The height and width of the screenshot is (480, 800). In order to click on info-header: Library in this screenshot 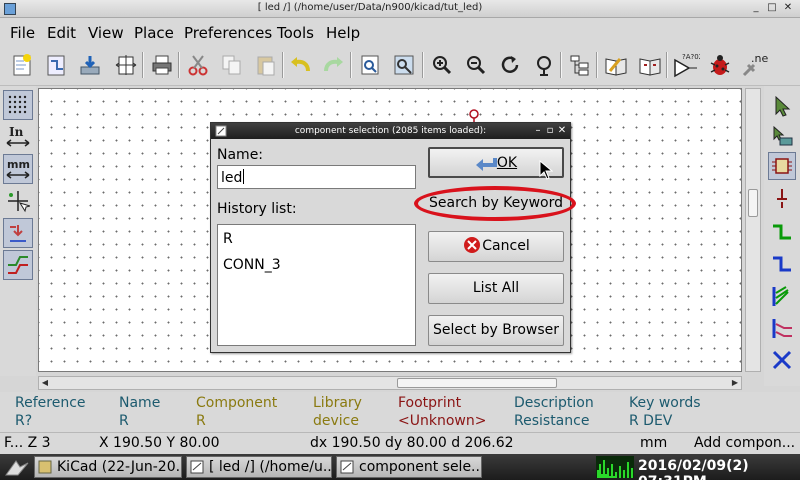, I will do `click(337, 403)`.